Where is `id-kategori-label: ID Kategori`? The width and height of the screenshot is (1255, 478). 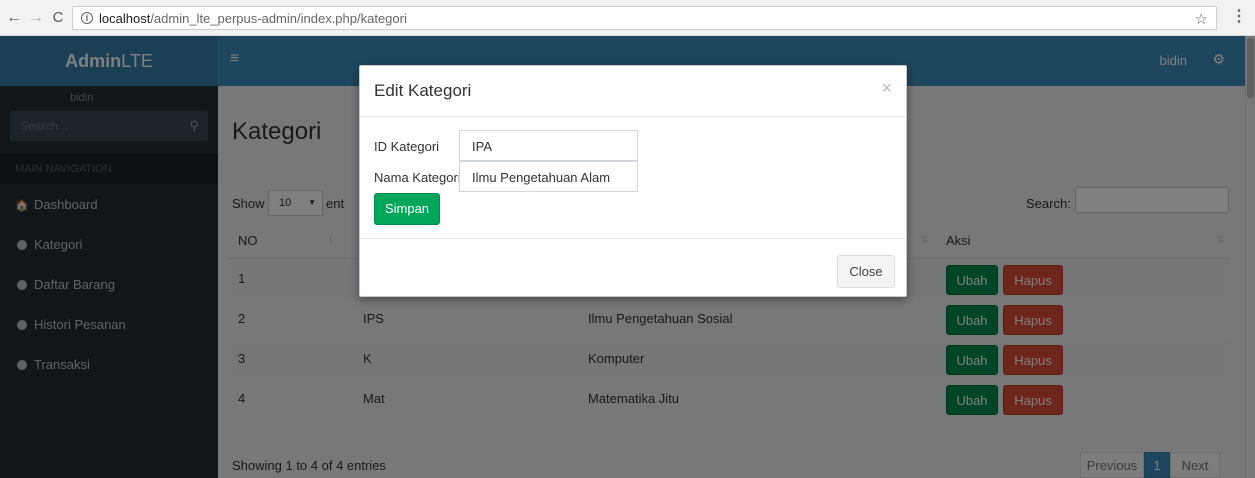
id-kategori-label: ID Kategori is located at coordinates (407, 146).